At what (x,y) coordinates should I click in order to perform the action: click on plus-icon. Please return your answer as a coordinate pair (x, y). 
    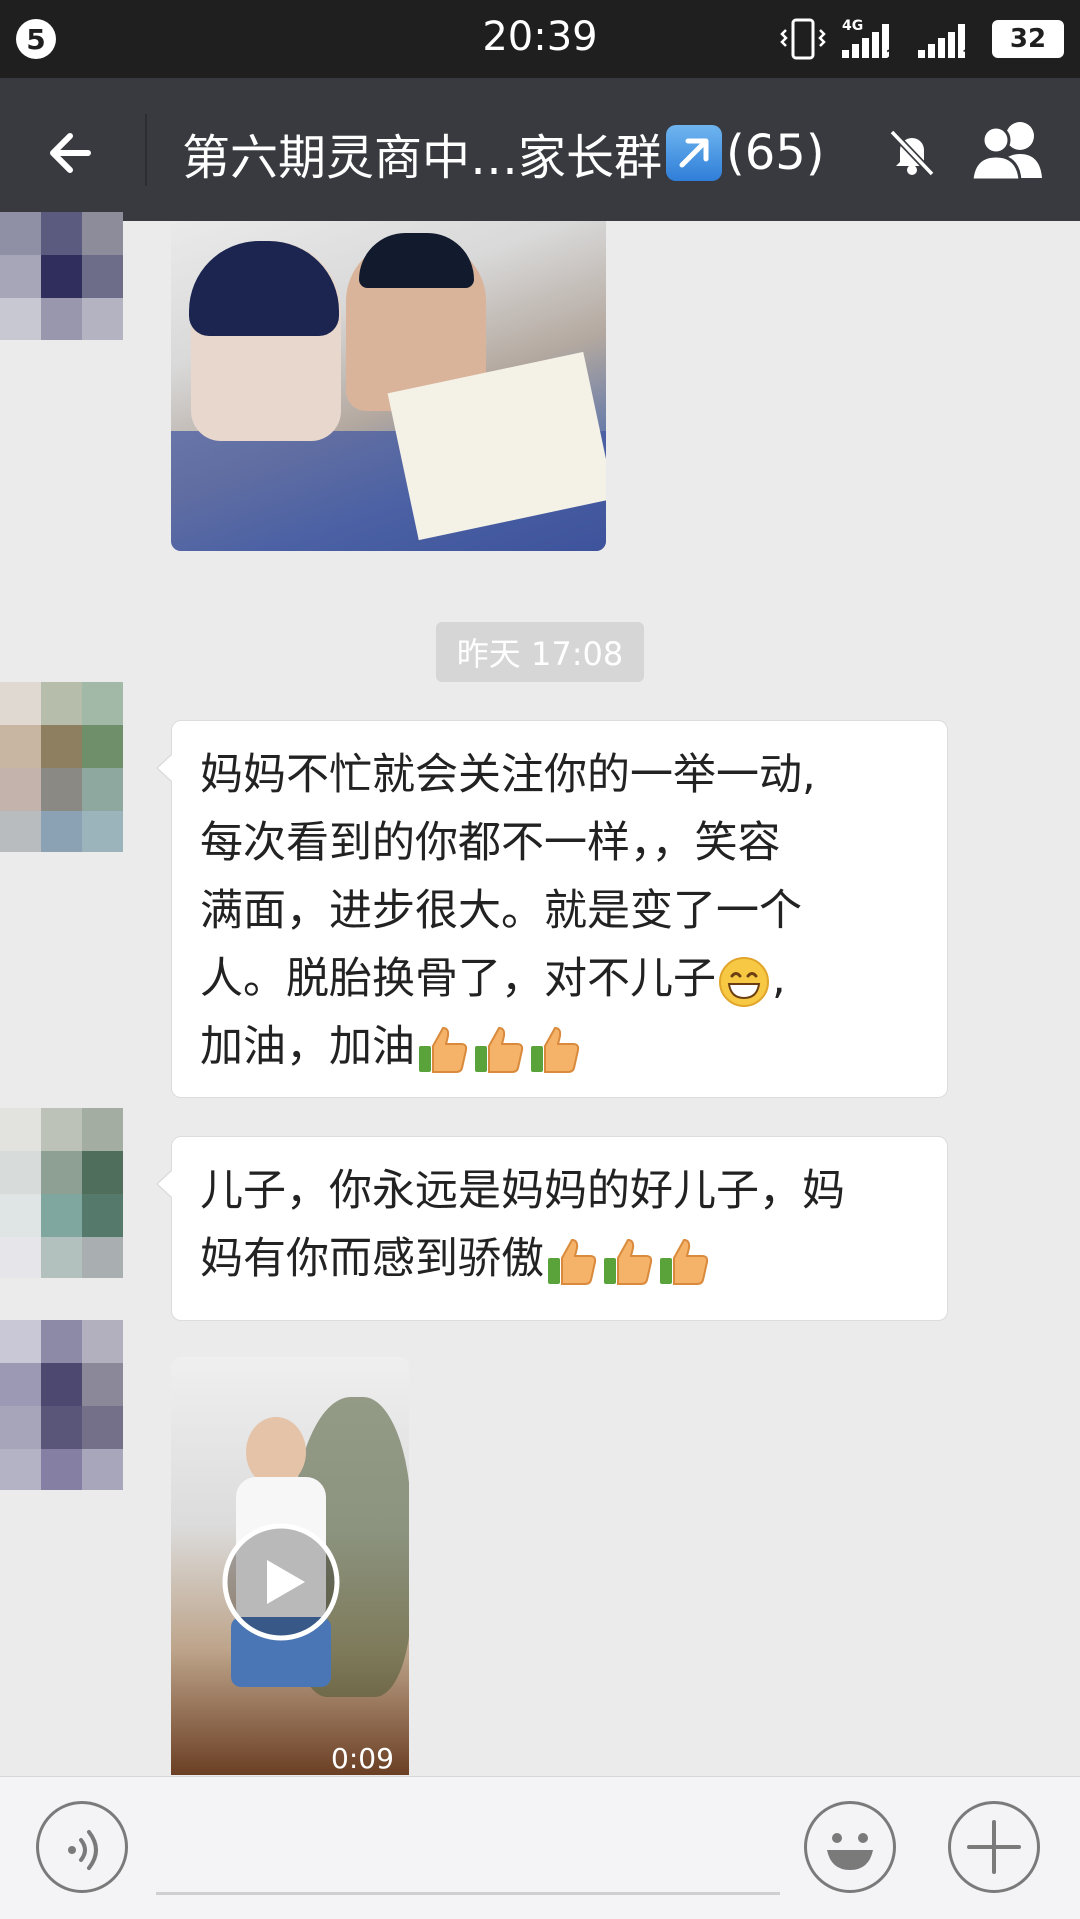
    Looking at the image, I should click on (994, 1847).